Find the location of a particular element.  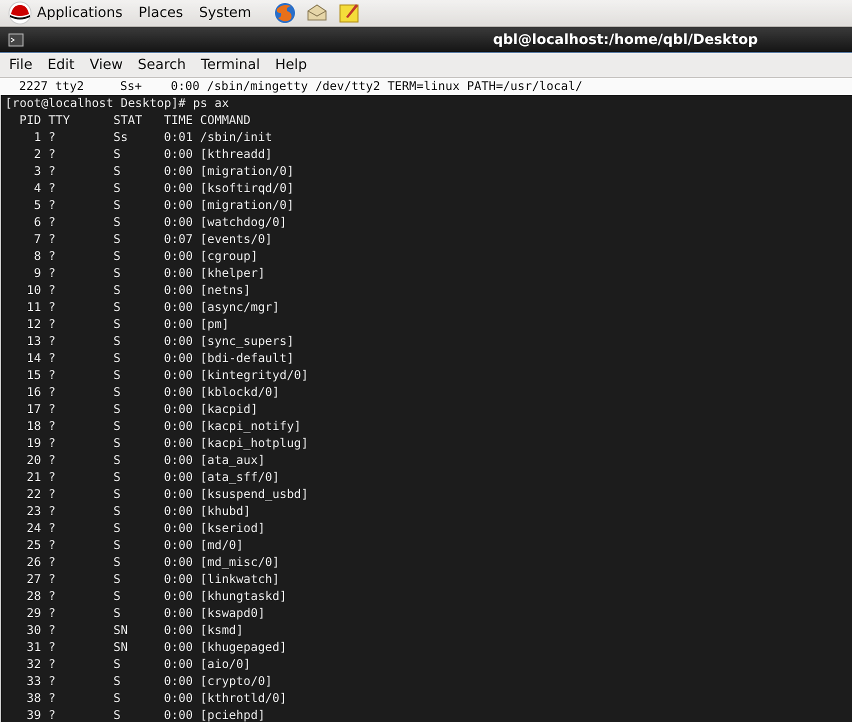

column-header: PID is located at coordinates (30, 120).